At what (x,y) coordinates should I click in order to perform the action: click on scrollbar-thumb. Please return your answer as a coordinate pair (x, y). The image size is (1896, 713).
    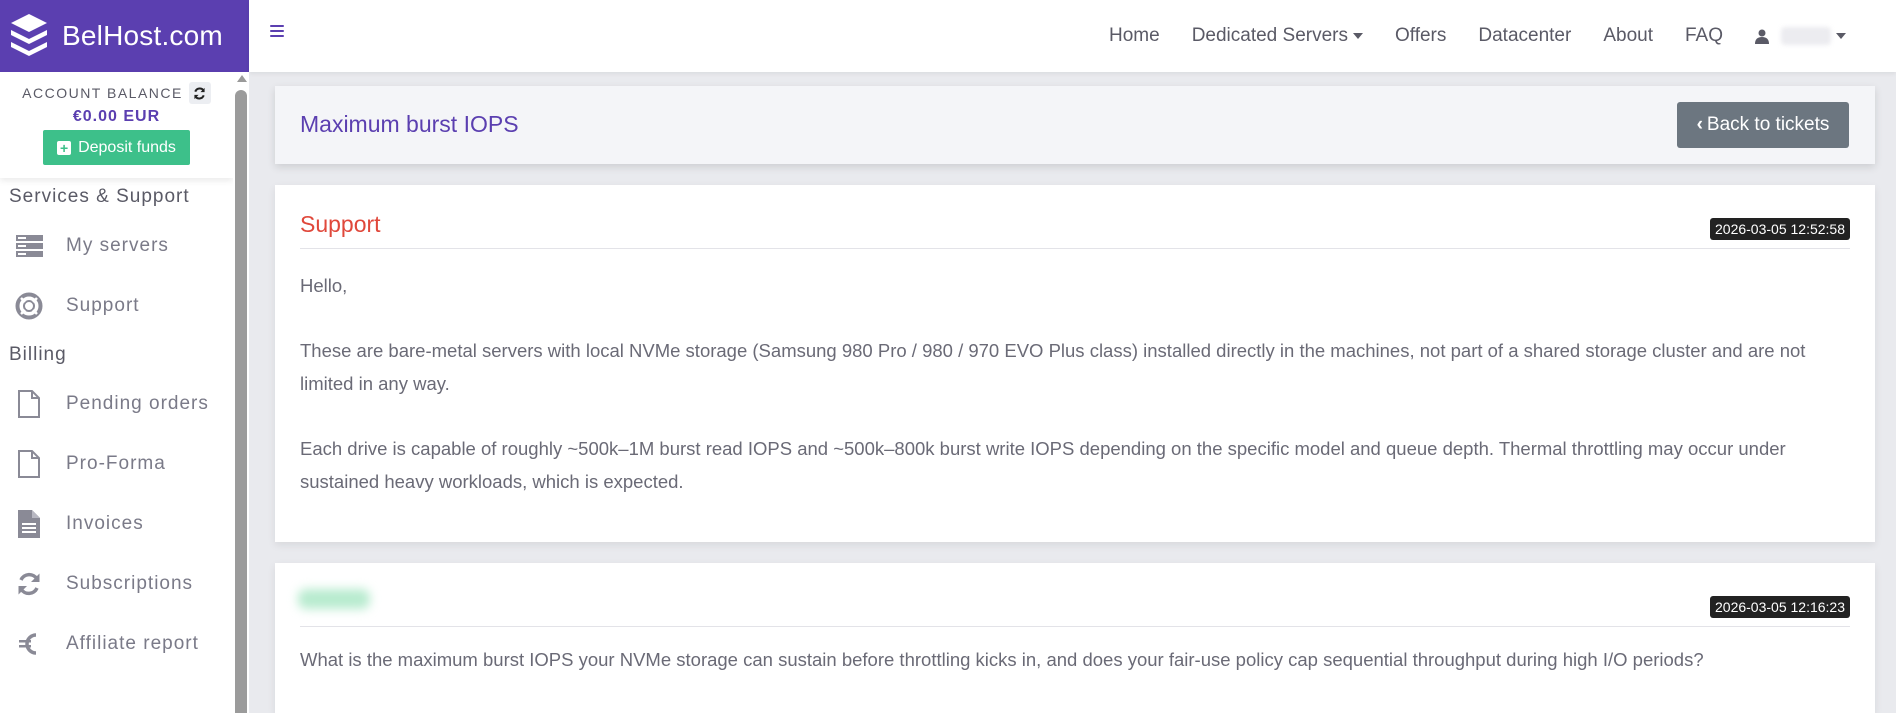
    Looking at the image, I should click on (241, 401).